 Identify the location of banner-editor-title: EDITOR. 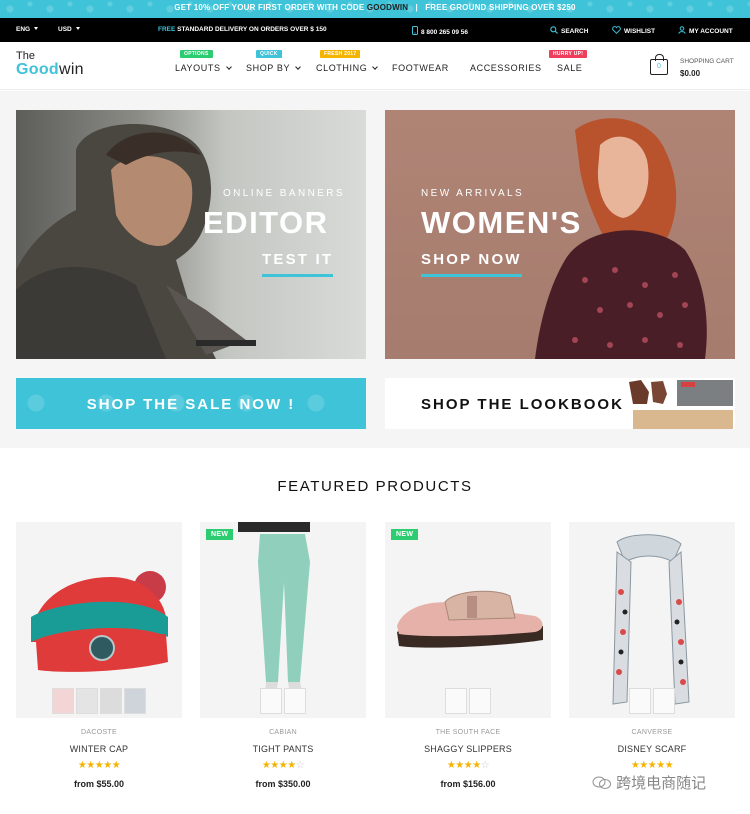
(266, 222).